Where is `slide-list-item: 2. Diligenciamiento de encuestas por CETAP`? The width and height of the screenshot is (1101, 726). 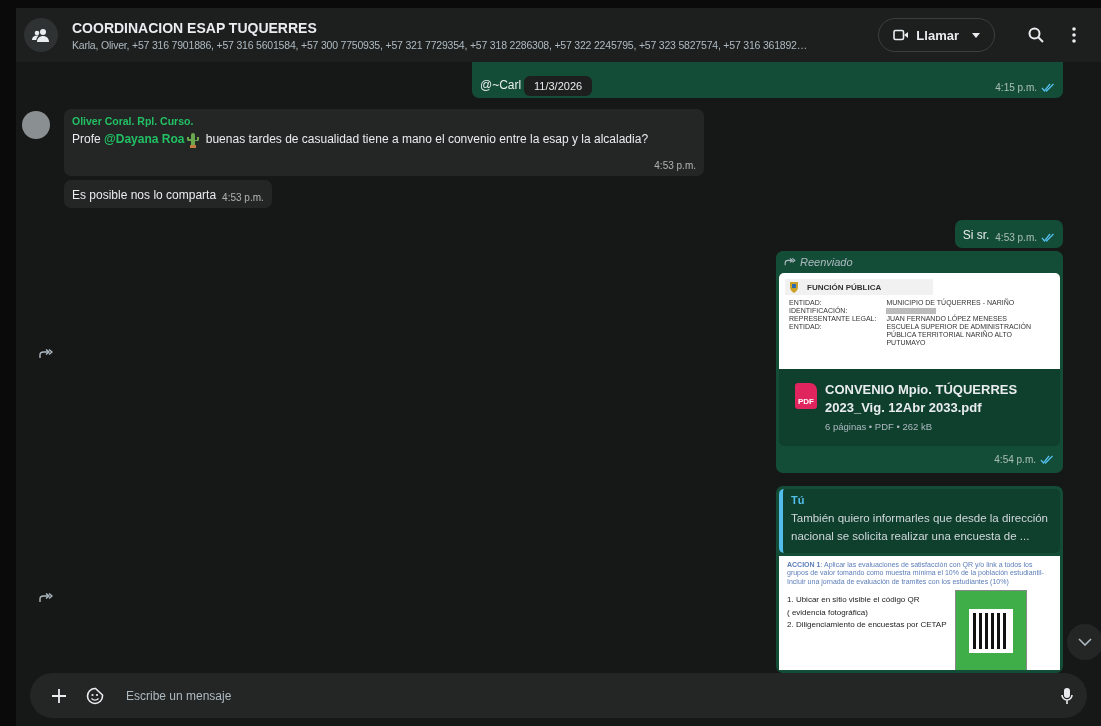 slide-list-item: 2. Diligenciamiento de encuestas por CETAP is located at coordinates (867, 625).